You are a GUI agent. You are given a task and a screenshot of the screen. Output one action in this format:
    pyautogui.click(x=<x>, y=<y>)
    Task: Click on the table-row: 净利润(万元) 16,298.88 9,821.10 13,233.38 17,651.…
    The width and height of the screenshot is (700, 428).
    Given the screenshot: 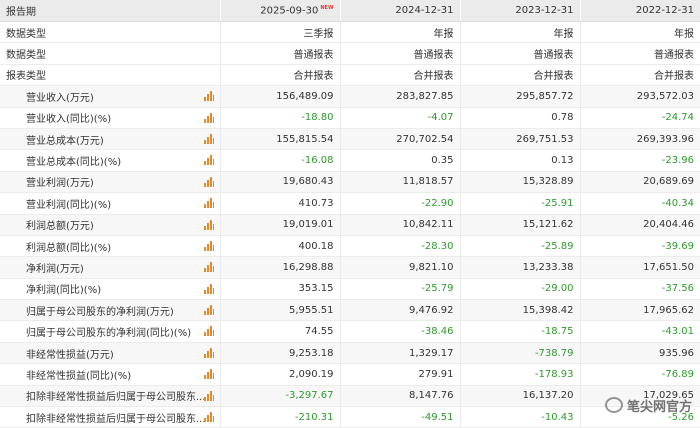 What is the action you would take?
    pyautogui.click(x=350, y=267)
    